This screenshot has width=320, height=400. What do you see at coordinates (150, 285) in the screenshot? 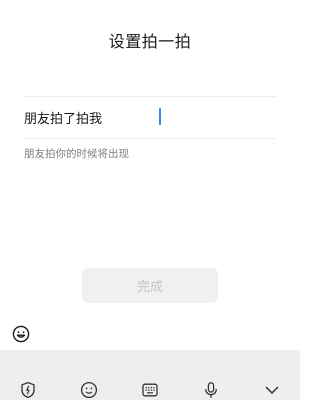
I see `done-button: 完成` at bounding box center [150, 285].